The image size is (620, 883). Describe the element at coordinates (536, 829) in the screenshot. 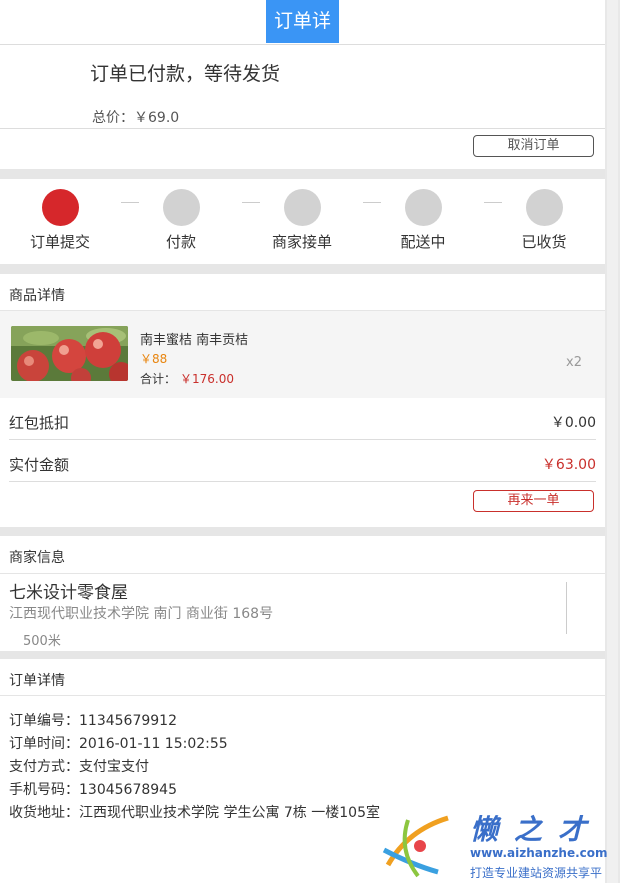

I see `watermark-title: 懒之才` at that location.